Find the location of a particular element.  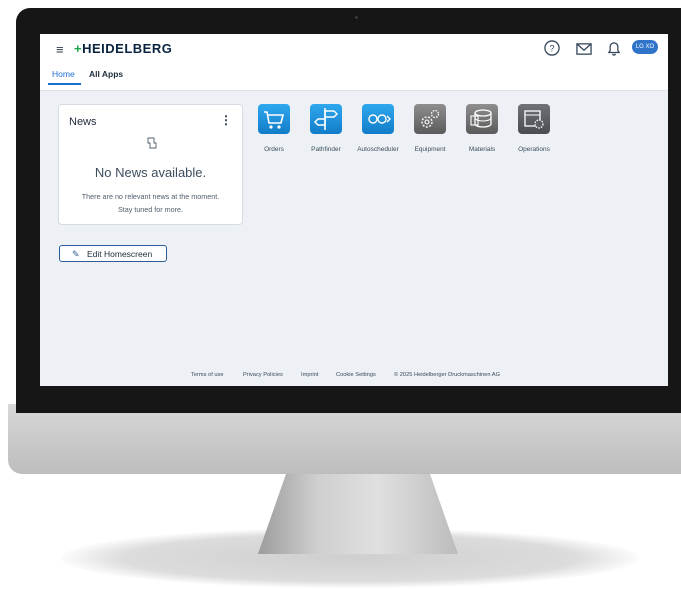

more-options-icon: ⋮ is located at coordinates (226, 120).